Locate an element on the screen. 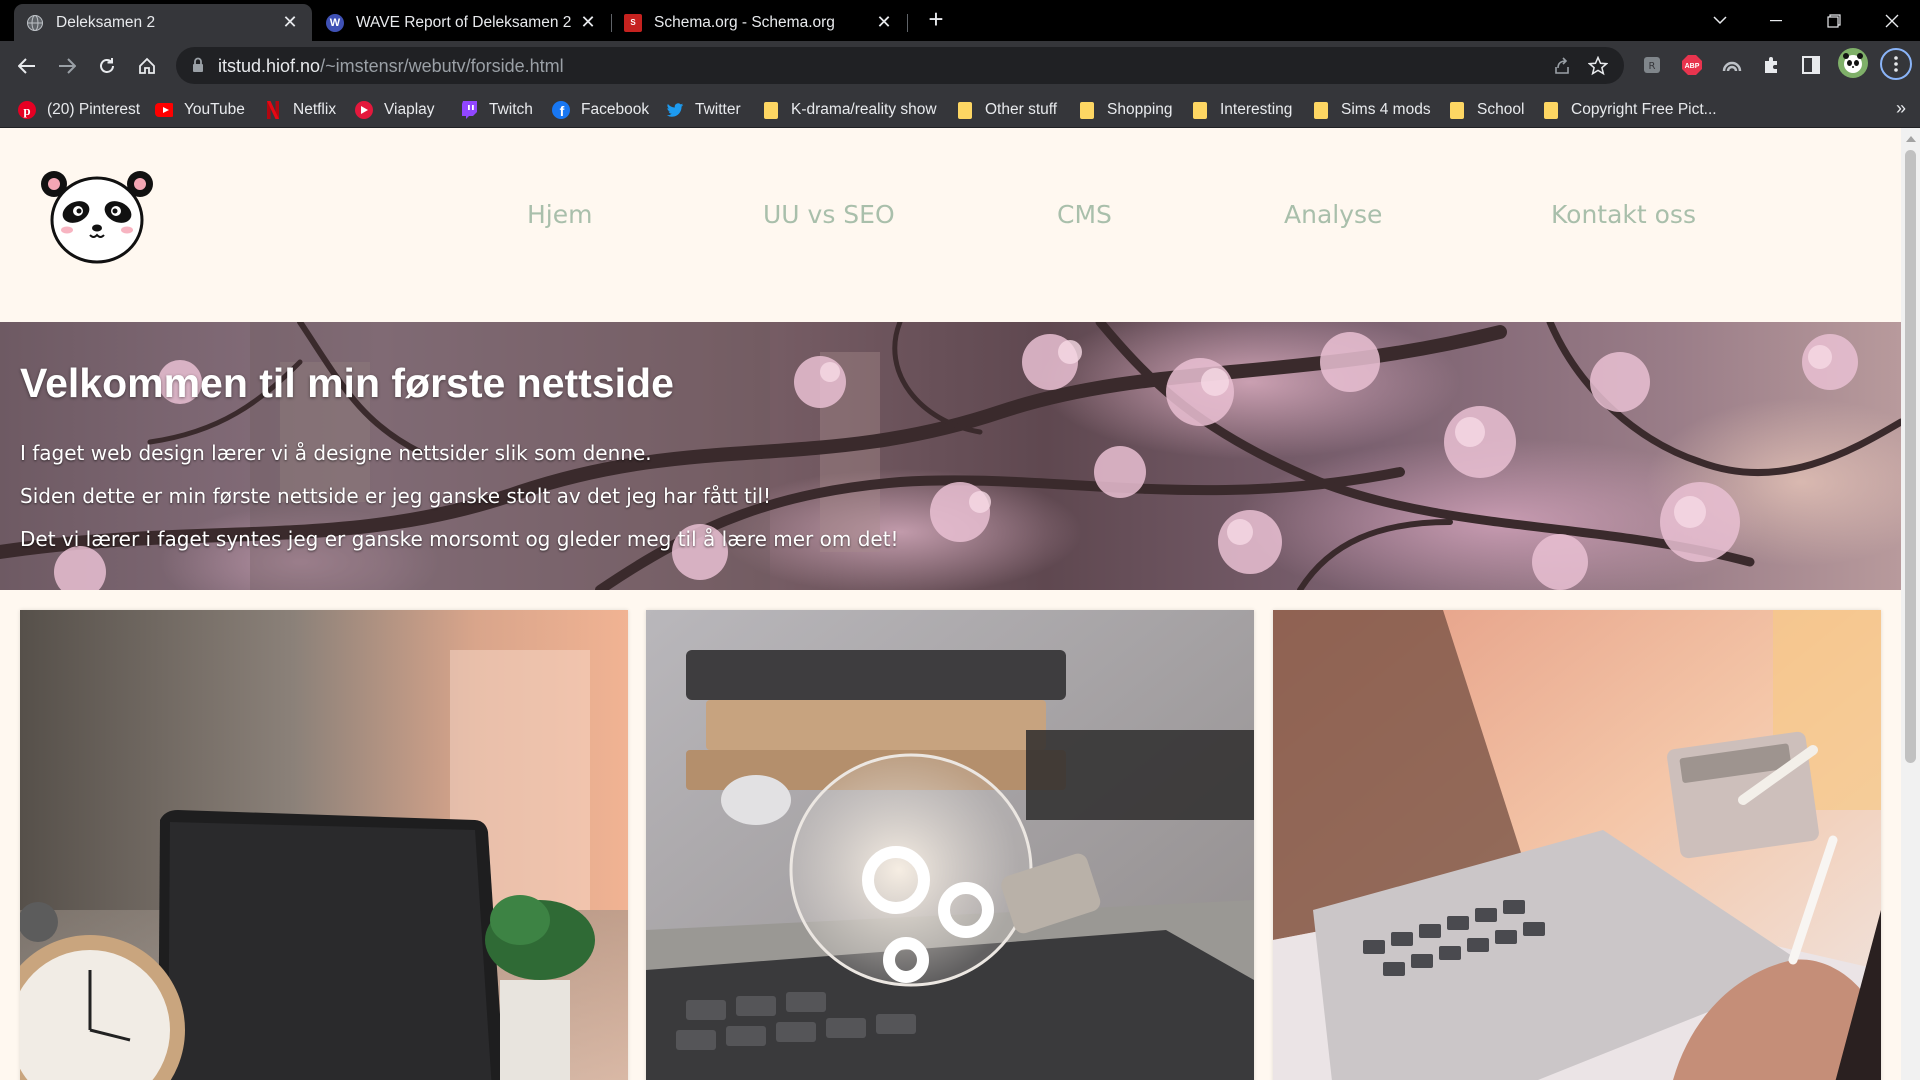  forward-button is located at coordinates (67, 66).